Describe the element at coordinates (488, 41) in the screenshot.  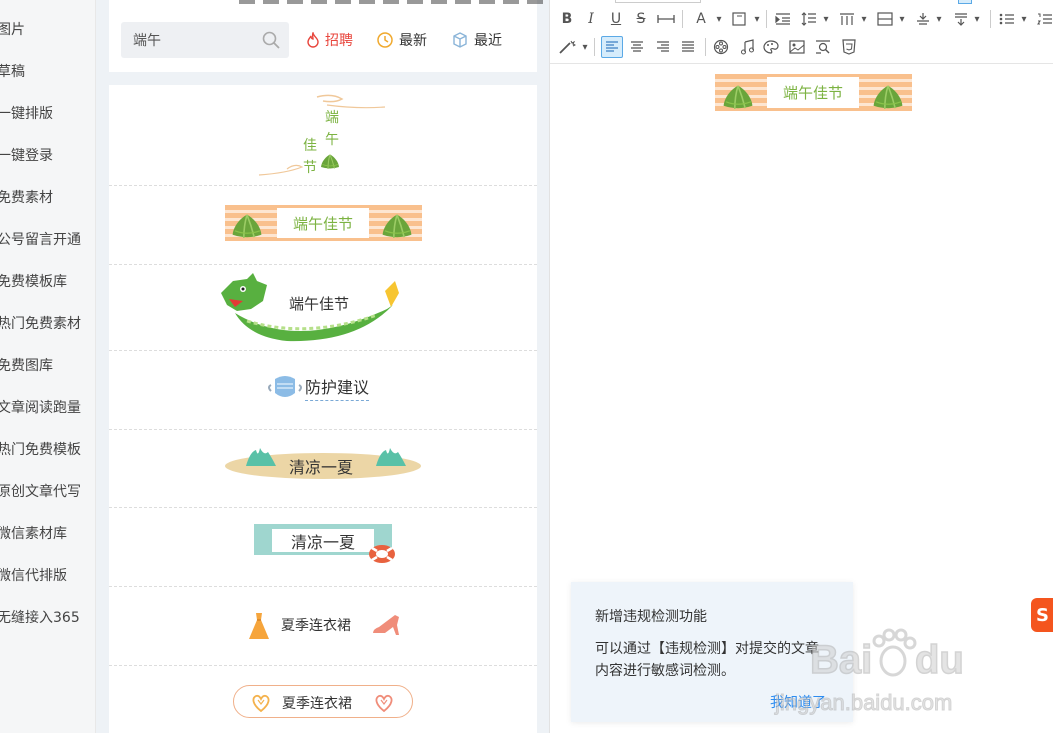
I see `filter-recent-label: 最近` at that location.